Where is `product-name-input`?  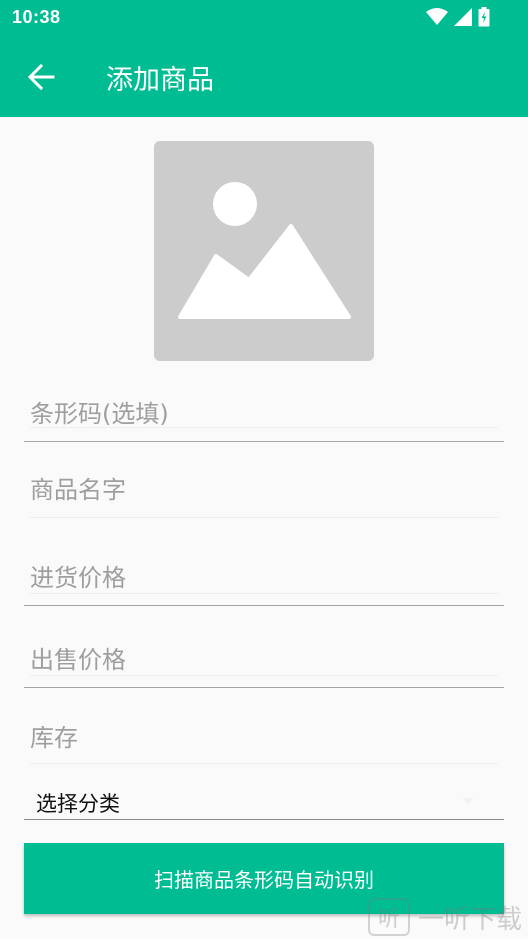
product-name-input is located at coordinates (264, 490).